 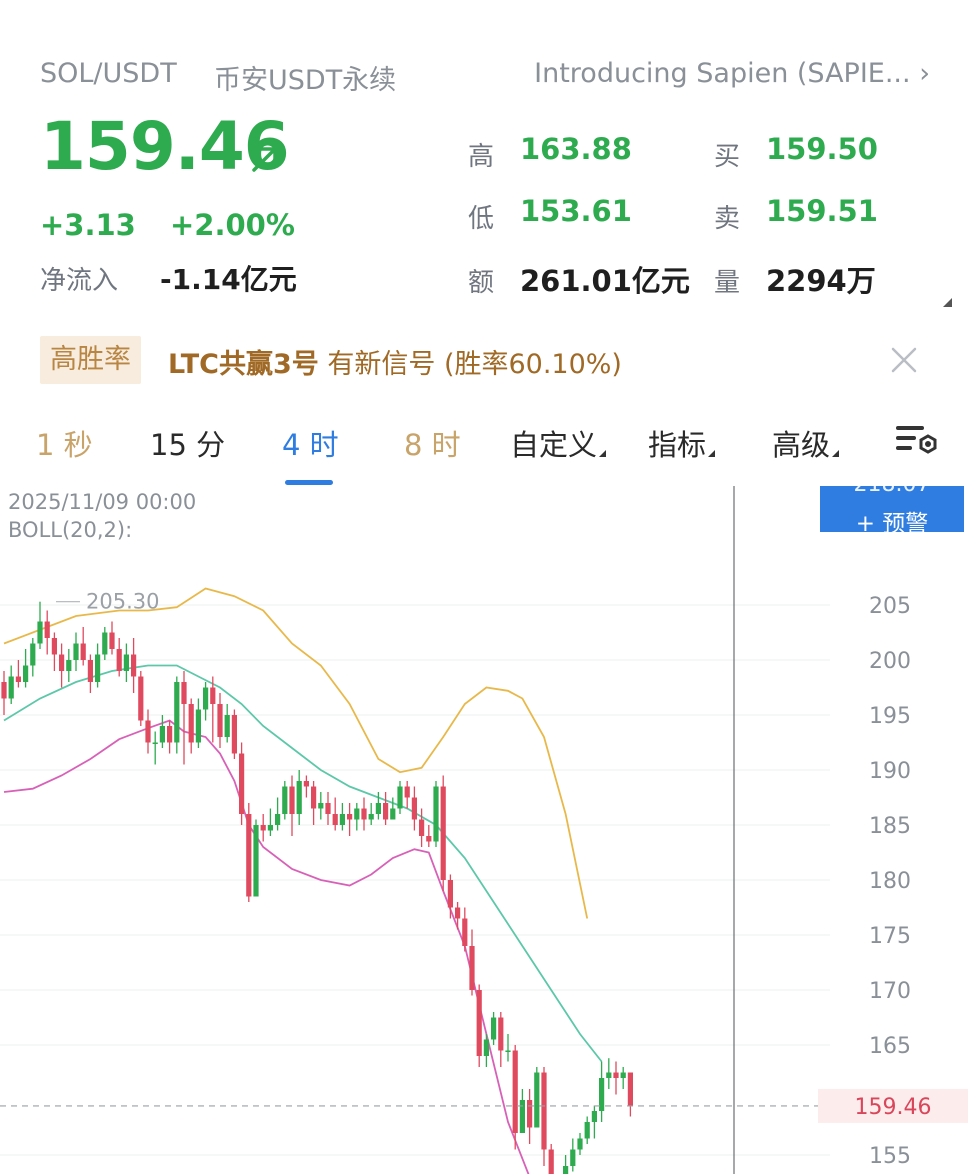 I want to click on y-tick-label: 175, so click(x=890, y=936).